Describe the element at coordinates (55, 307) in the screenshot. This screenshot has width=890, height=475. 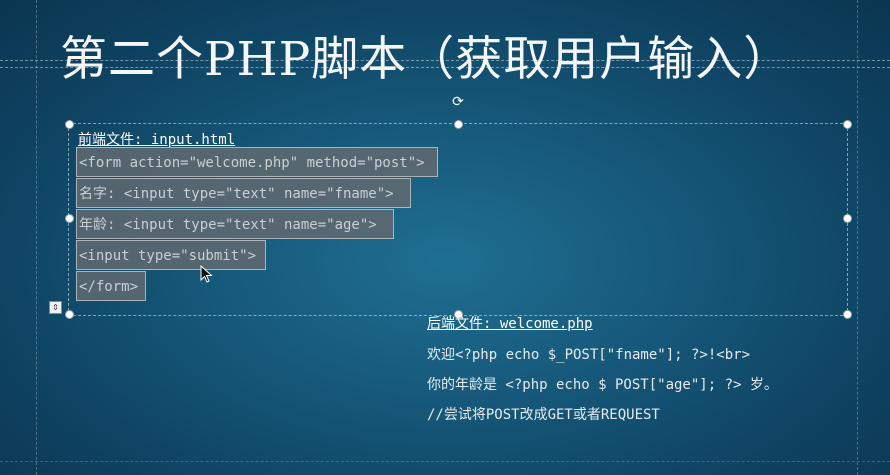
I see `autofit-options-icon: ⇕` at that location.